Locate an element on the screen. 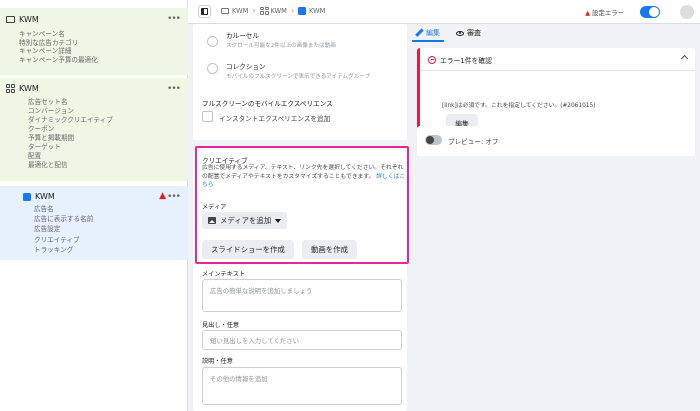 The height and width of the screenshot is (411, 700). preview-toggle is located at coordinates (433, 140).